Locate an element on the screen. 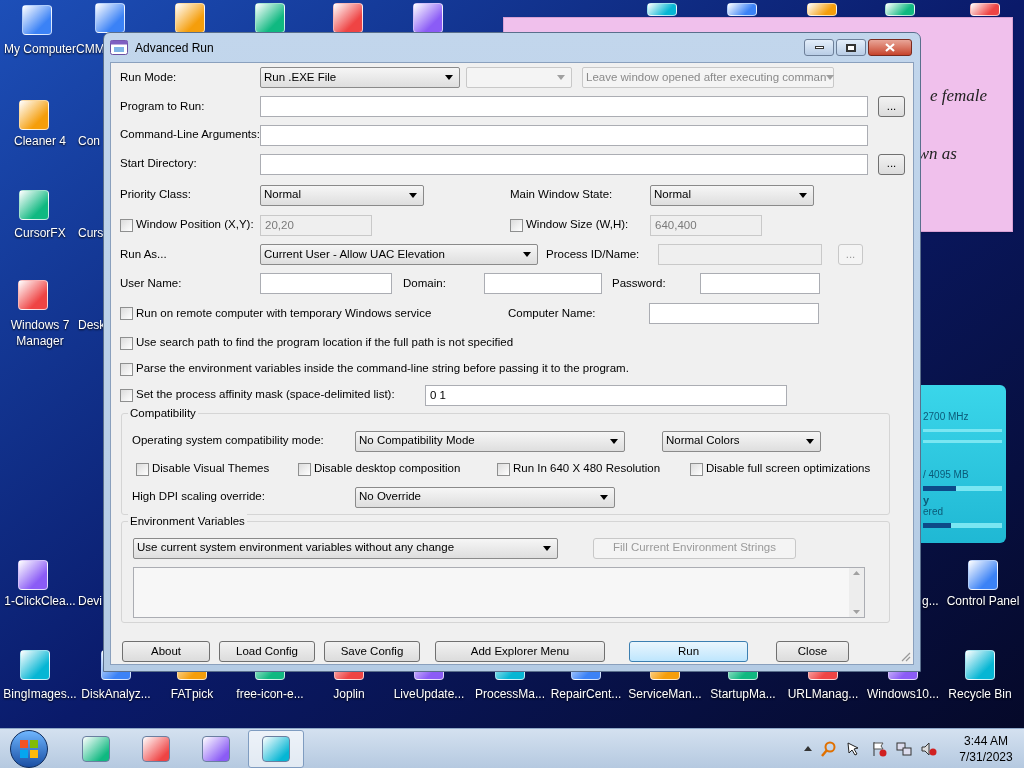 The height and width of the screenshot is (768, 1024). checkbox-label: Set the process affinity mask (space-delimited list): is located at coordinates (265, 395).